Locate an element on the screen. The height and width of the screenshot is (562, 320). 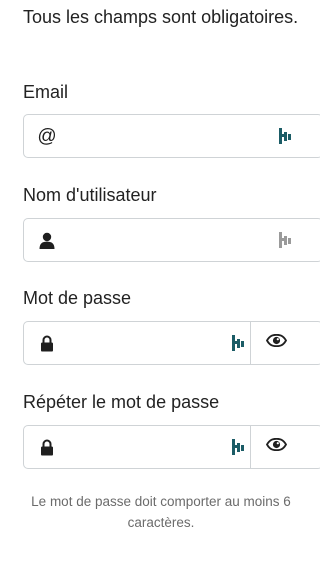
password-repeat-field is located at coordinates (171, 447).